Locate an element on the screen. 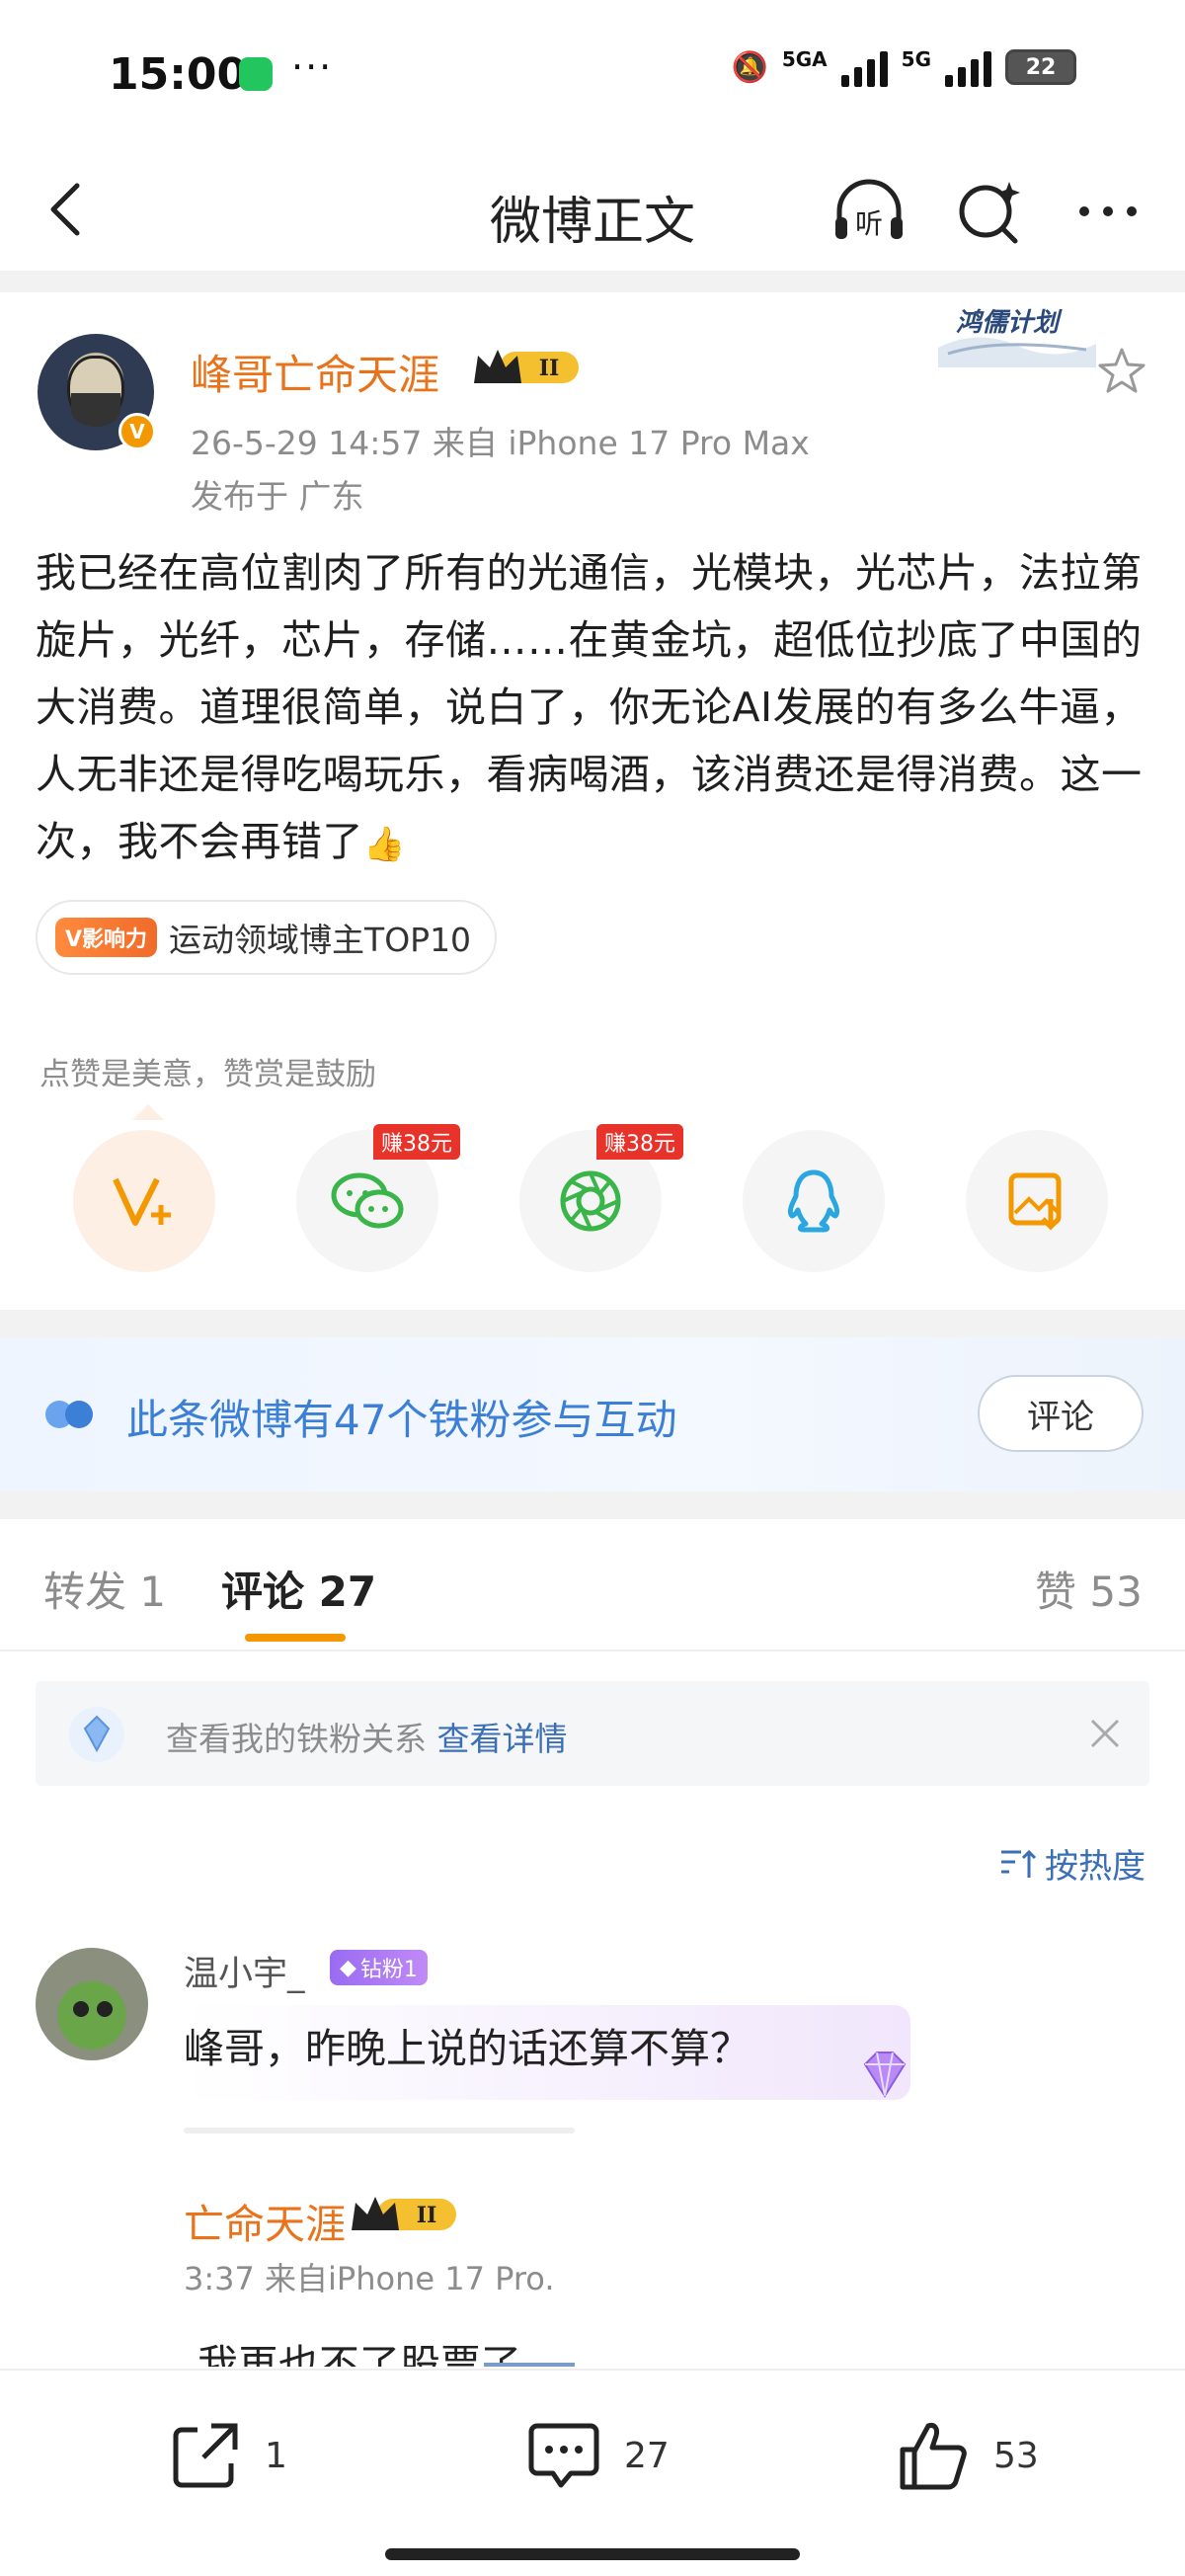 Image resolution: width=1185 pixels, height=2576 pixels. iron-fan-banner: 此条微博有47个铁粉参与互动 评论 is located at coordinates (592, 1414).